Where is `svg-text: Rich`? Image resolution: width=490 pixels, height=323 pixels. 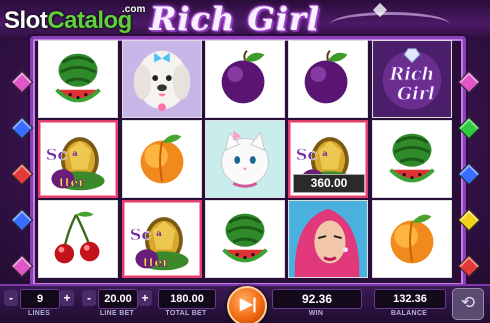
svg-text: Rich is located at coordinates (412, 75).